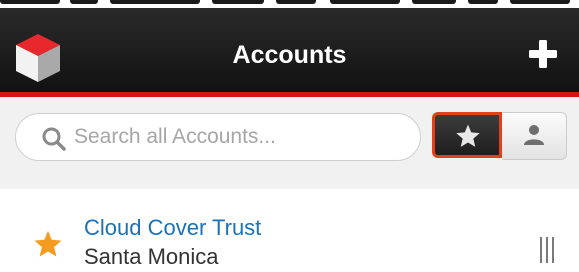 Image resolution: width=579 pixels, height=272 pixels. What do you see at coordinates (48, 244) in the screenshot?
I see `favorite-star-icon` at bounding box center [48, 244].